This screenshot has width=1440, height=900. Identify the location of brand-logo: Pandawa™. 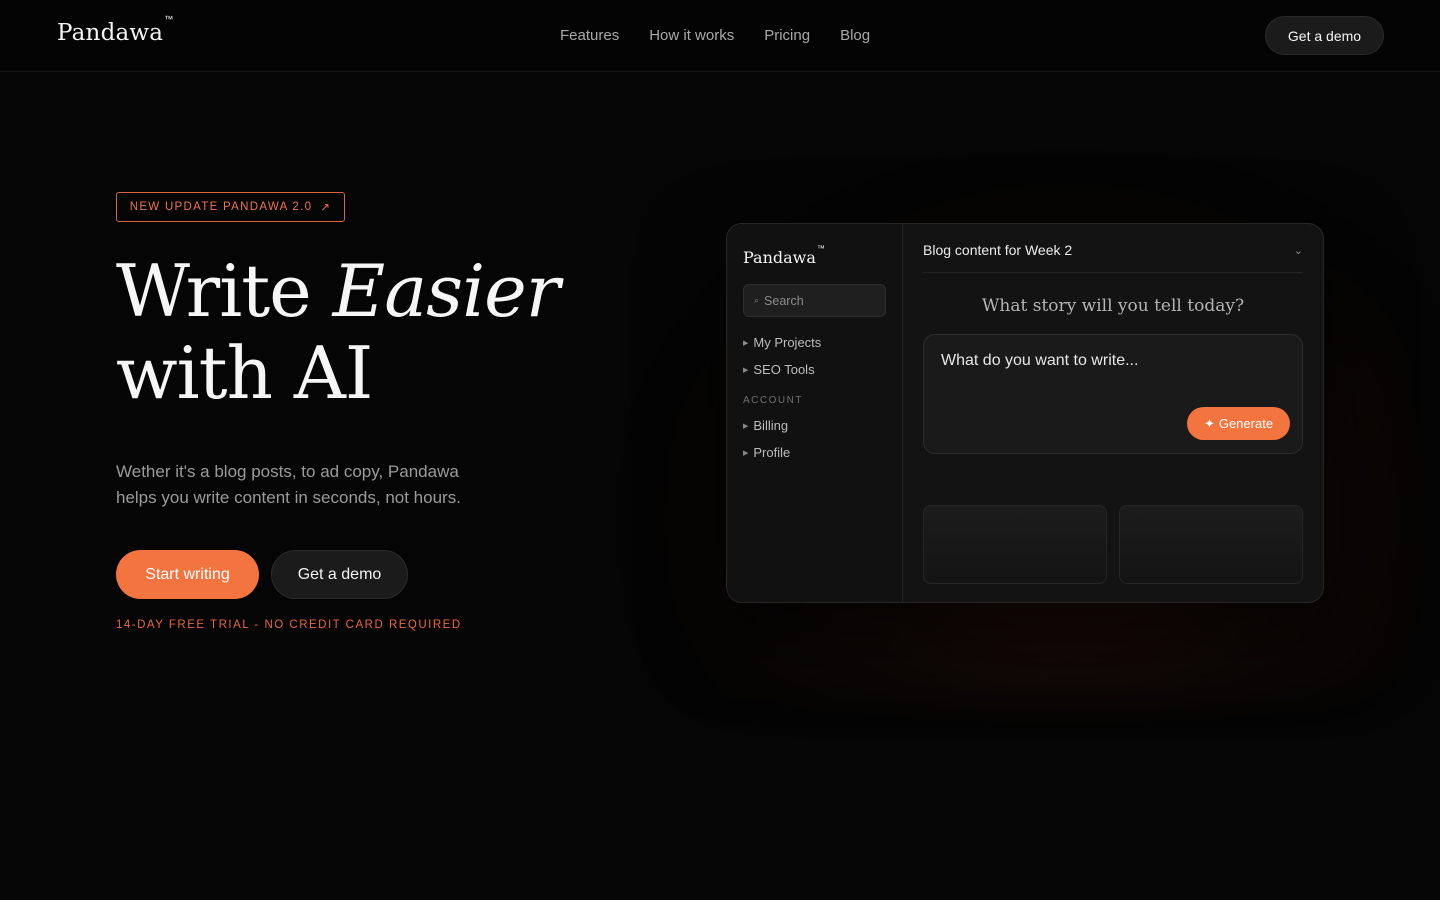
(115, 30).